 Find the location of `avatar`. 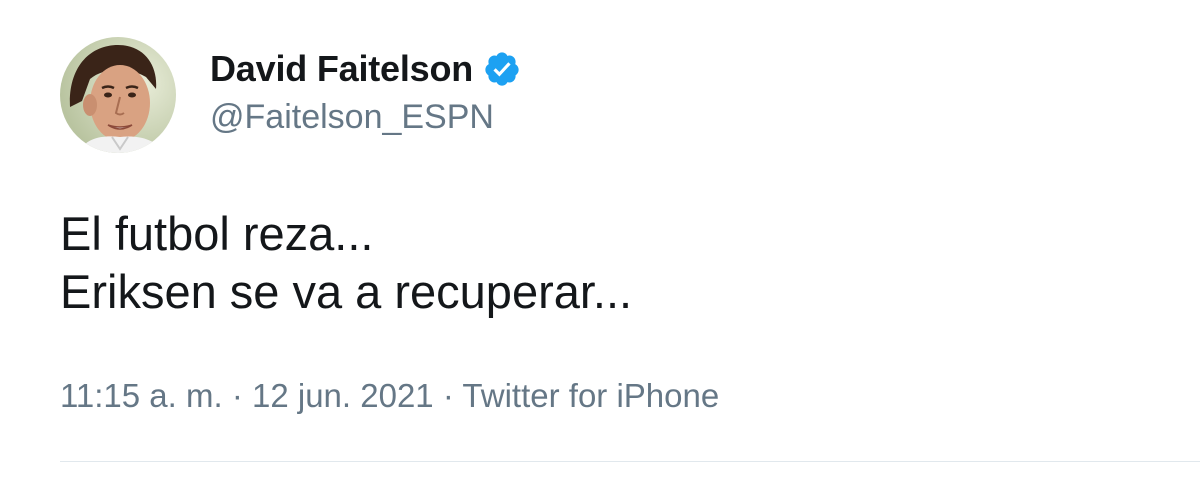

avatar is located at coordinates (118, 95).